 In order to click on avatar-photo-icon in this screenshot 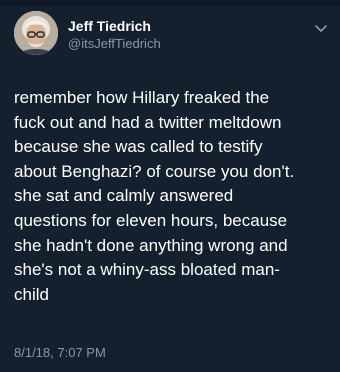, I will do `click(36, 33)`.